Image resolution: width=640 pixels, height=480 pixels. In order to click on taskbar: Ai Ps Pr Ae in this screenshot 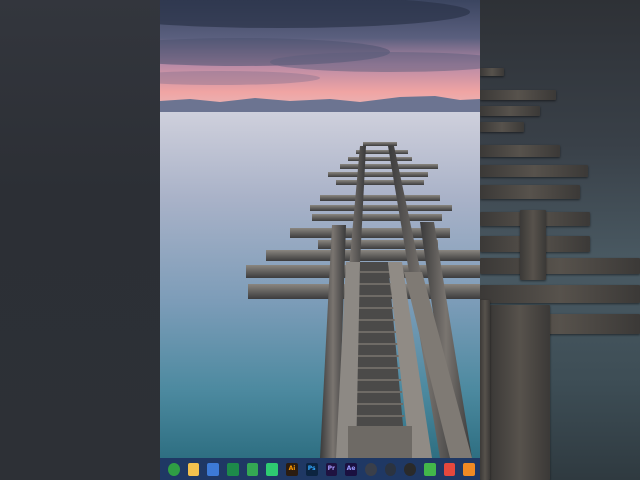, I will do `click(320, 469)`.